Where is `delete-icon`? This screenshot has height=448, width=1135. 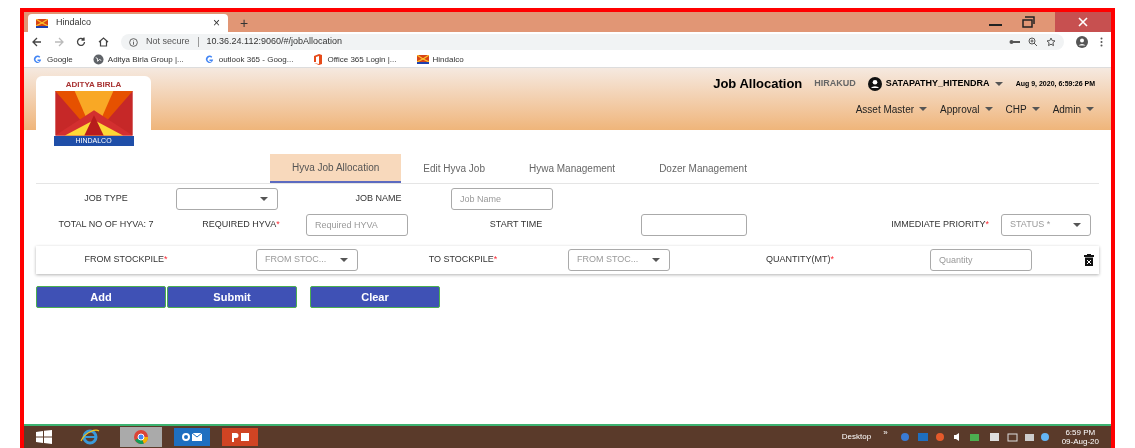
delete-icon is located at coordinates (1089, 260).